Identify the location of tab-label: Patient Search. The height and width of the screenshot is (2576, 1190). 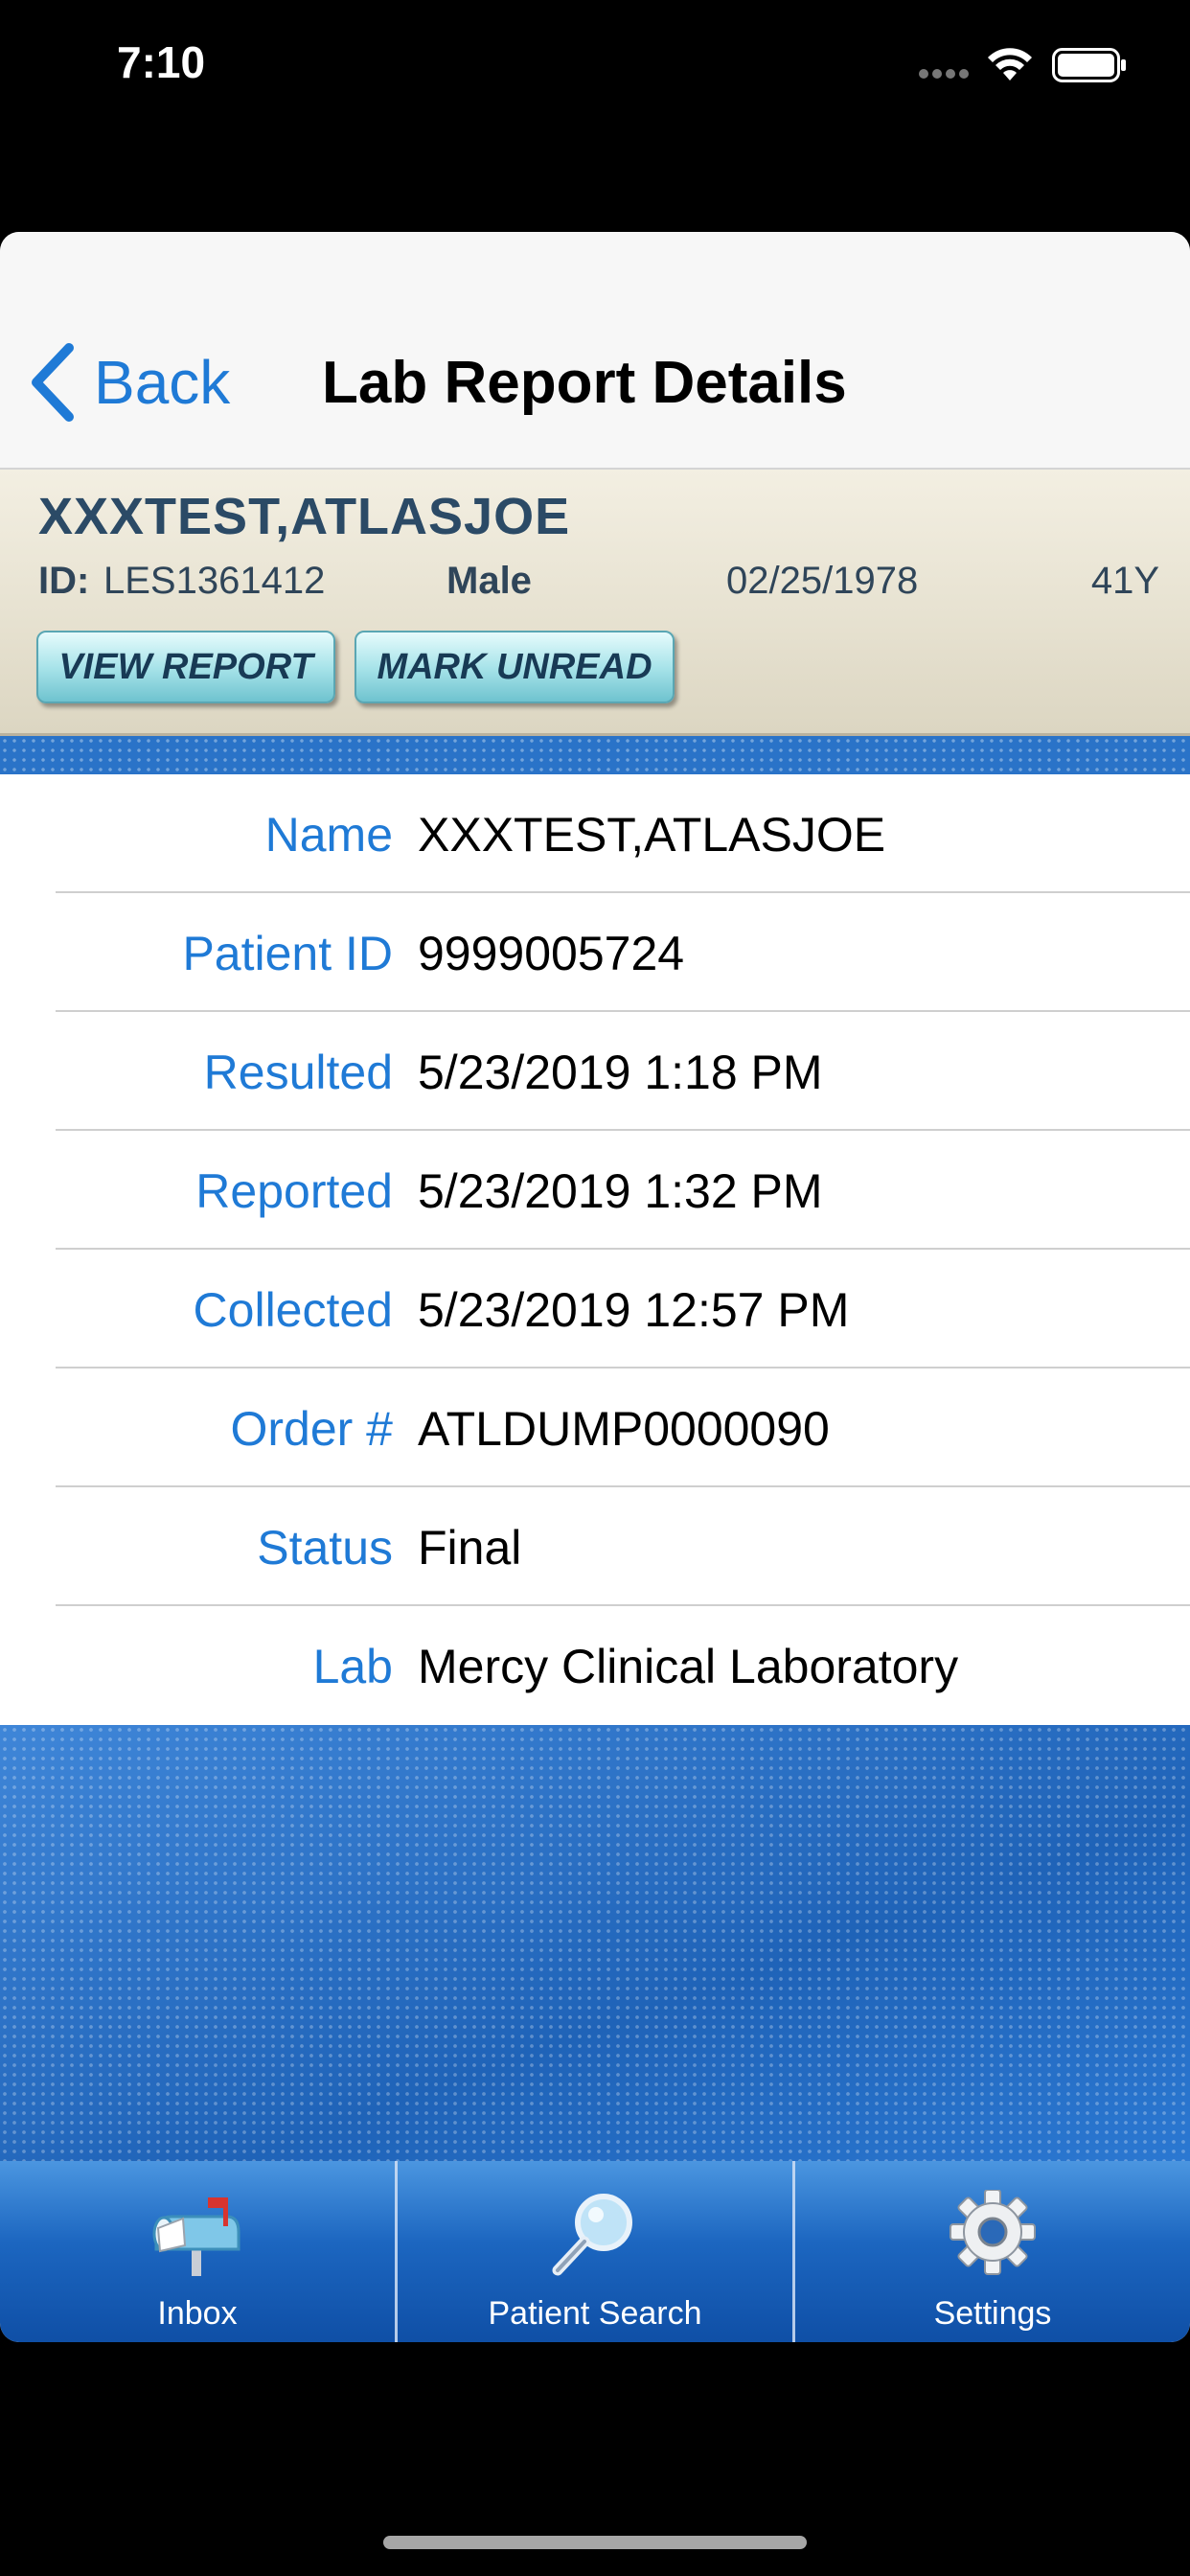
(595, 2313).